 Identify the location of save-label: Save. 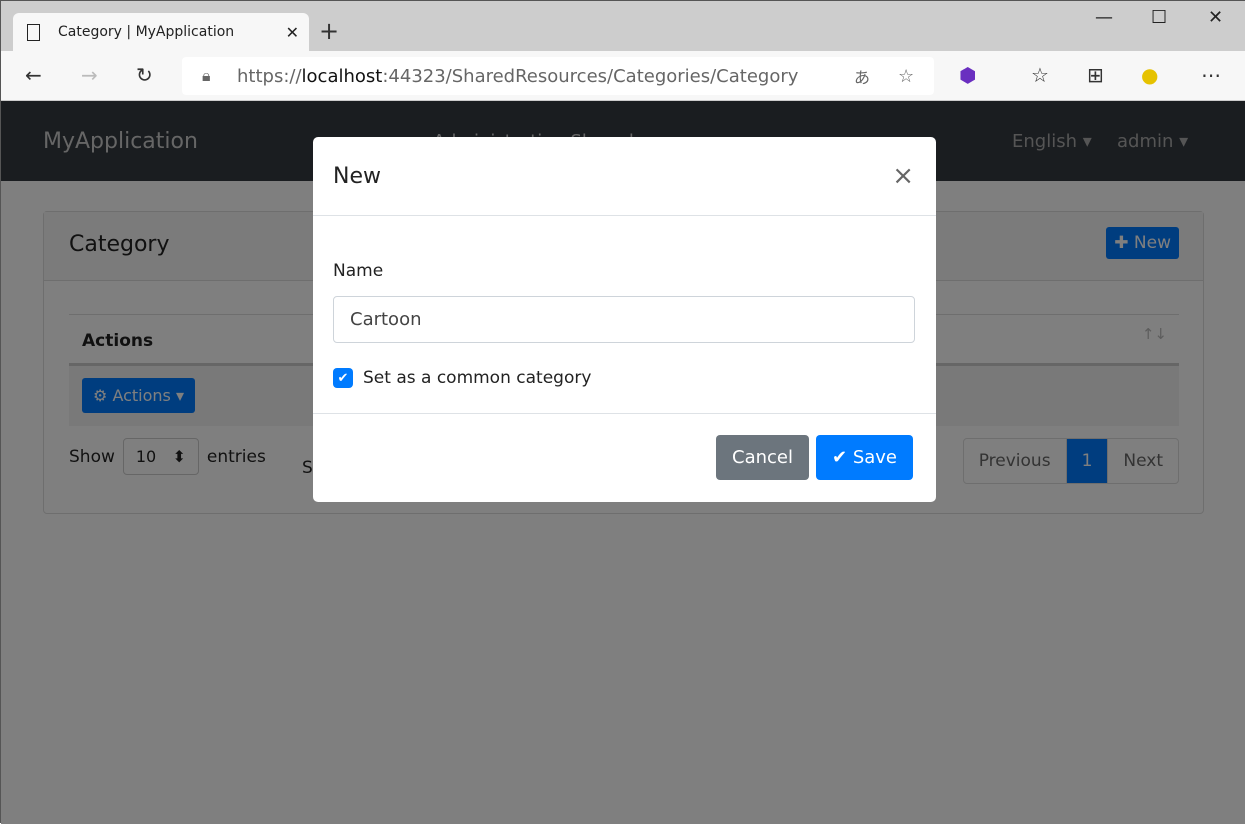
(875, 457).